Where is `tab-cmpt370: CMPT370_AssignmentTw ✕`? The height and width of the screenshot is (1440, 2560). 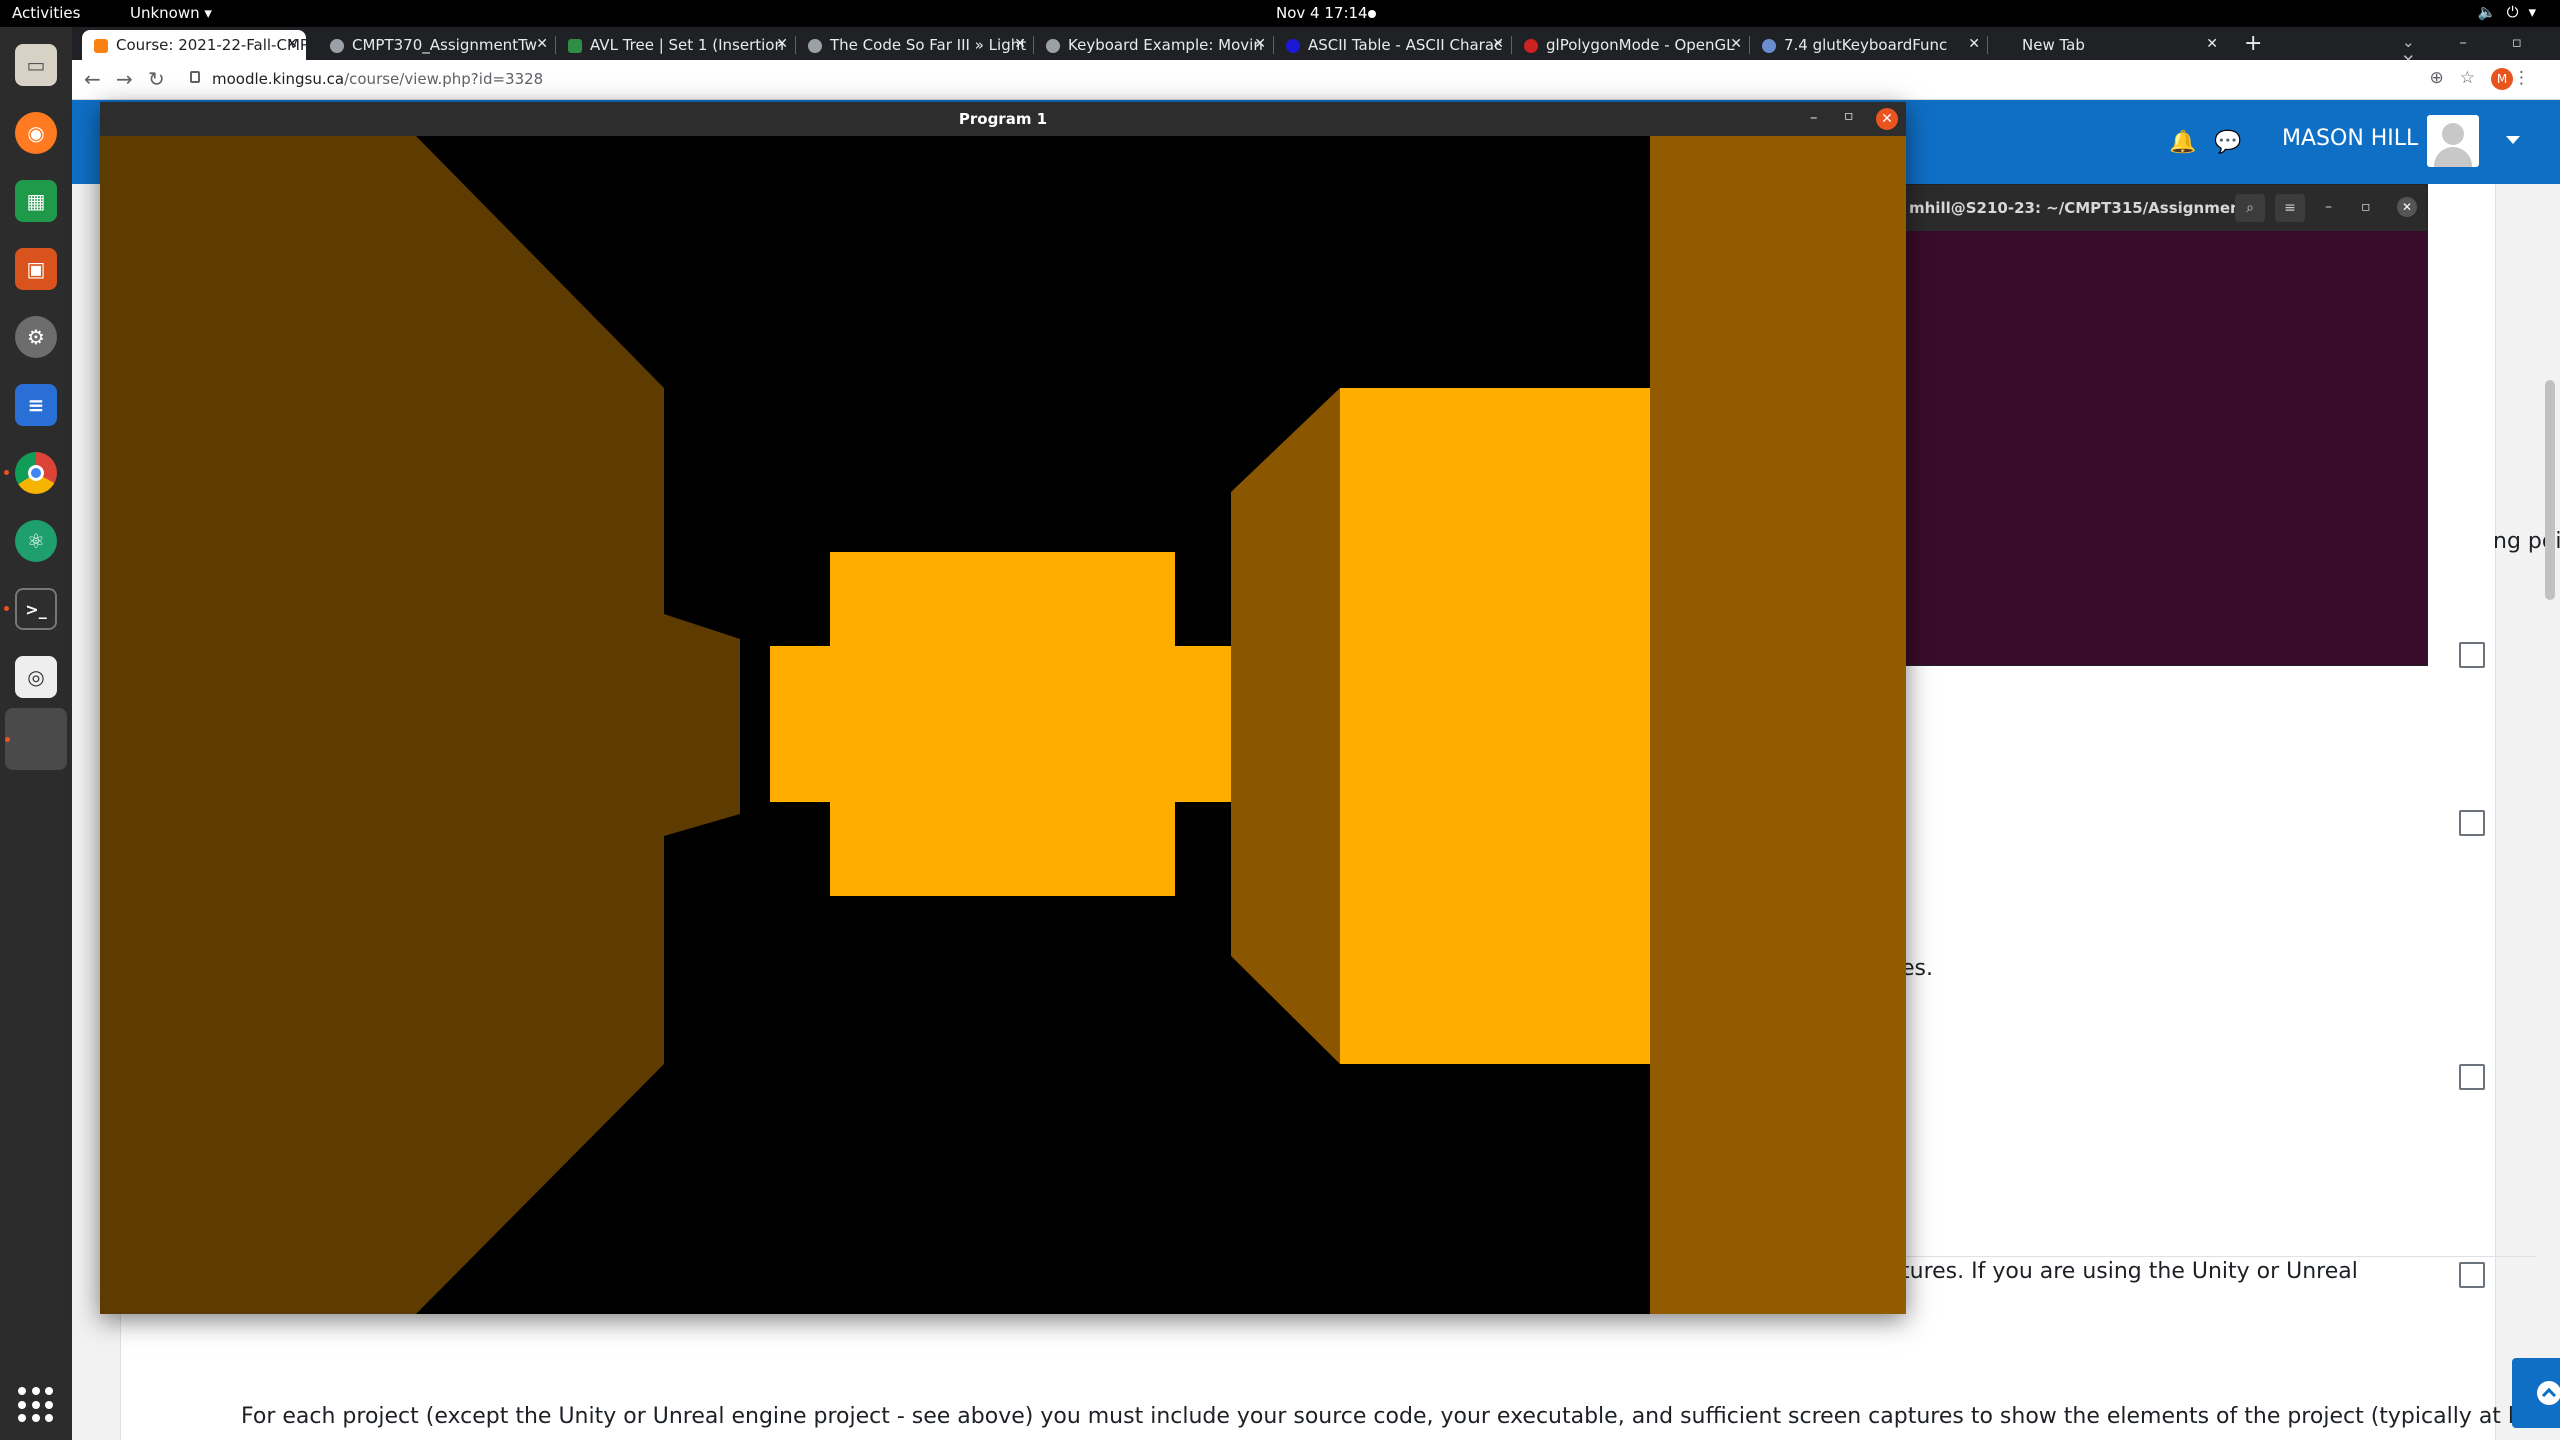
tab-cmpt370: CMPT370_AssignmentTw ✕ is located at coordinates (437, 45).